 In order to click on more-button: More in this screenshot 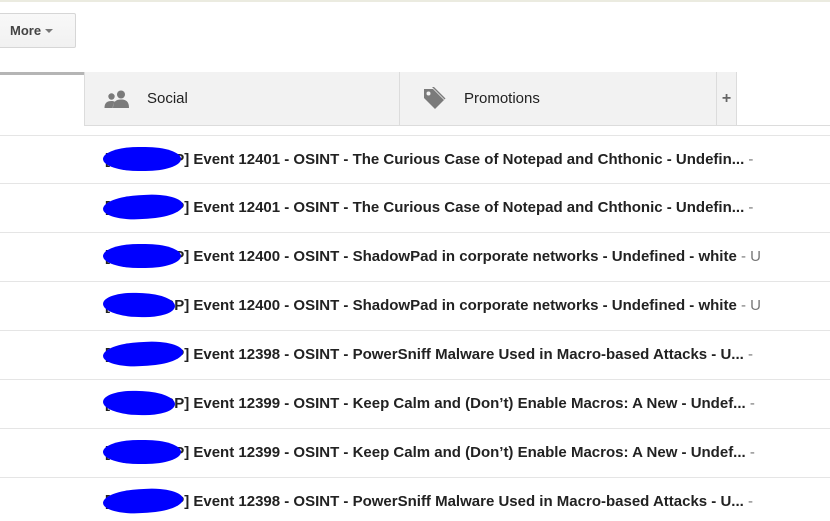, I will do `click(38, 30)`.